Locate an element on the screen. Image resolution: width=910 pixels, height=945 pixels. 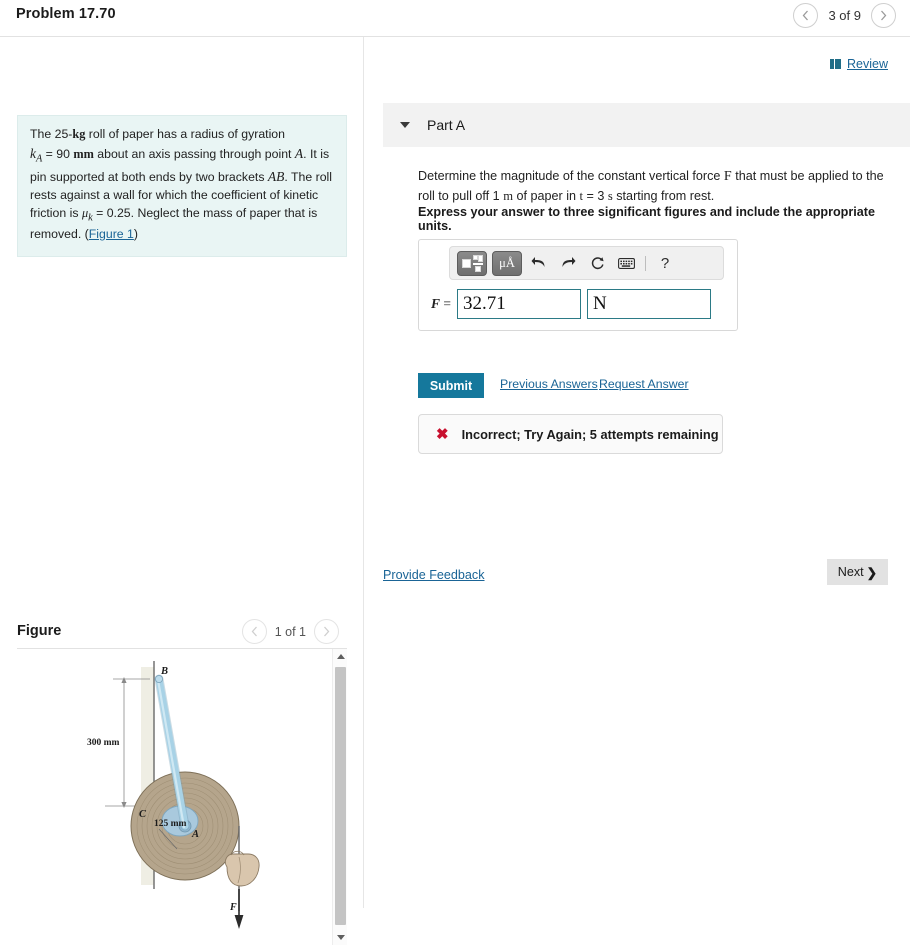
figure-diagram: B A C 300 mm 125 mm F is located at coordinates (173, 795).